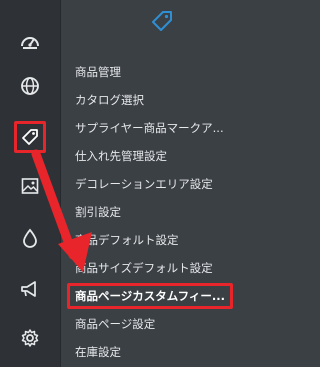  Describe the element at coordinates (157, 268) in the screenshot. I see `menu-item: 商品サイズデフォルト設定` at that location.